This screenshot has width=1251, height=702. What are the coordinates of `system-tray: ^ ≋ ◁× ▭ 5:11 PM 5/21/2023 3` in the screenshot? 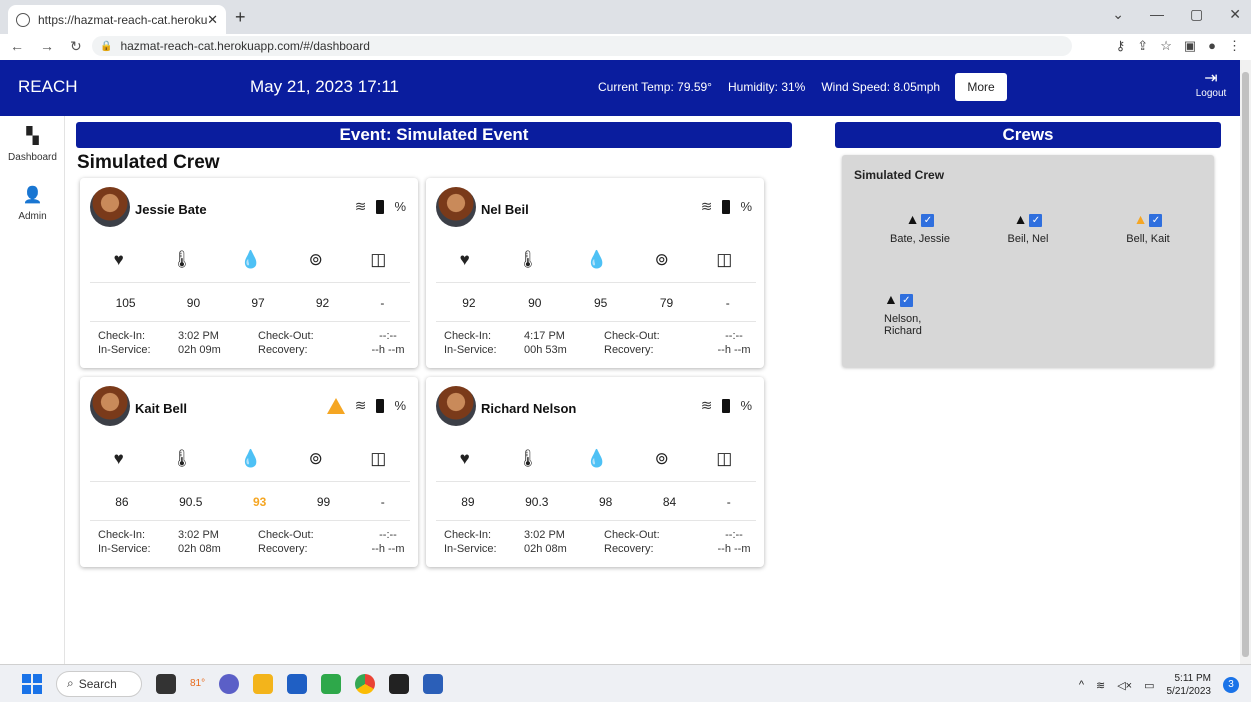 It's located at (1159, 685).